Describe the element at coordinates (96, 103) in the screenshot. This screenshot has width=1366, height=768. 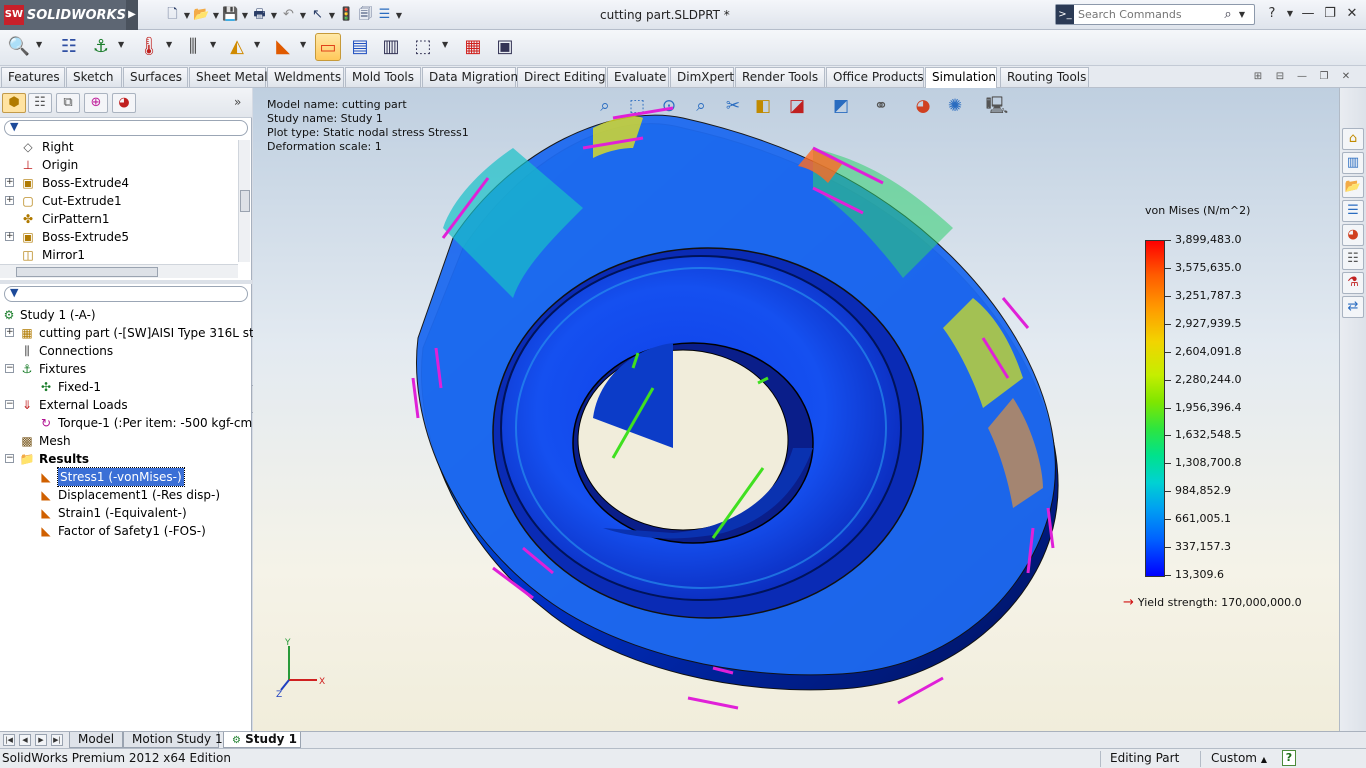
I see `dimxpertmanager-tab-icon: ⊕` at that location.